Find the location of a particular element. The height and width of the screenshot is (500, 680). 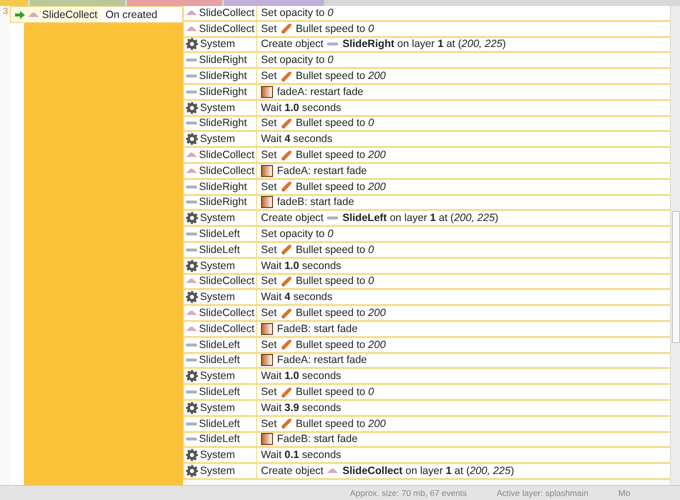

action-text: Wait 0.1 seconds is located at coordinates (463, 455).